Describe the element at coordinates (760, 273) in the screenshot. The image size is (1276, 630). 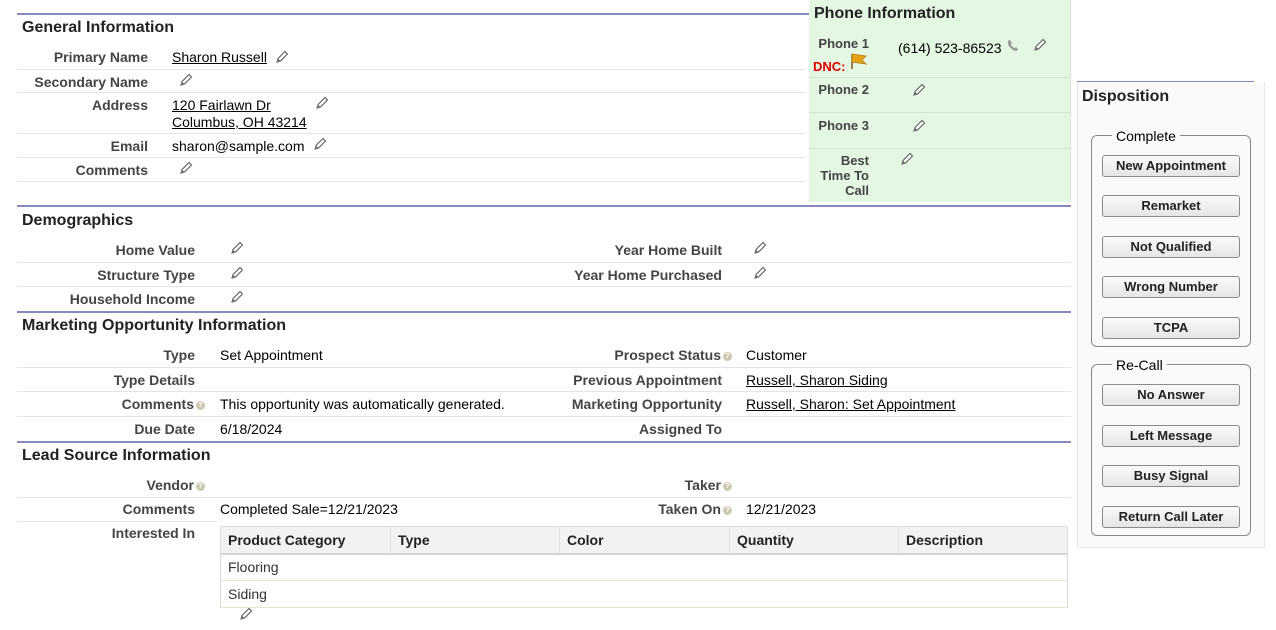
I see `edit-year-purchased-icon` at that location.